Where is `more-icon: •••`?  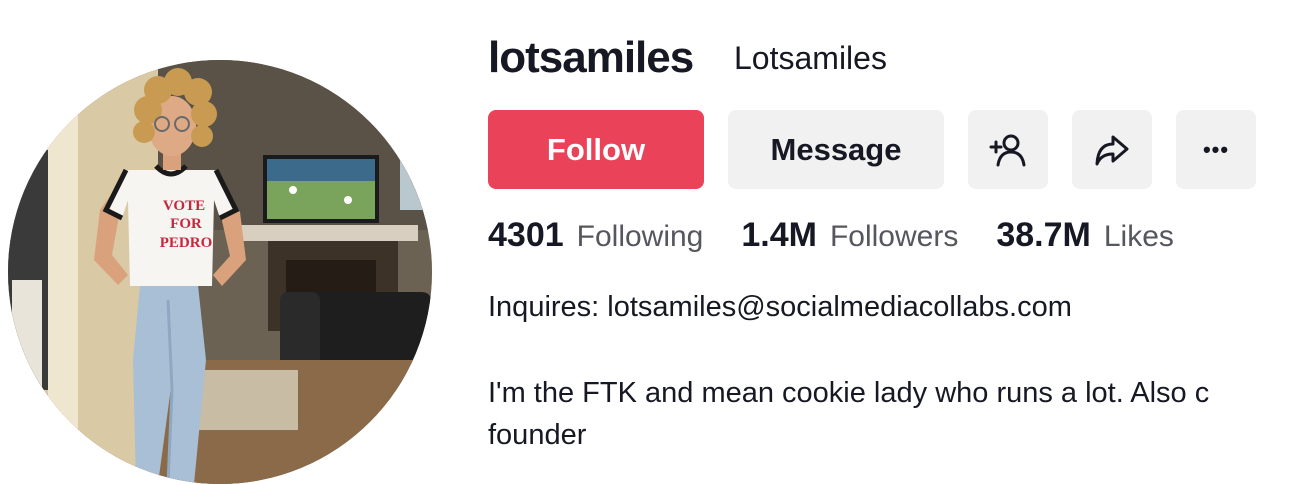 more-icon: ••• is located at coordinates (1216, 149).